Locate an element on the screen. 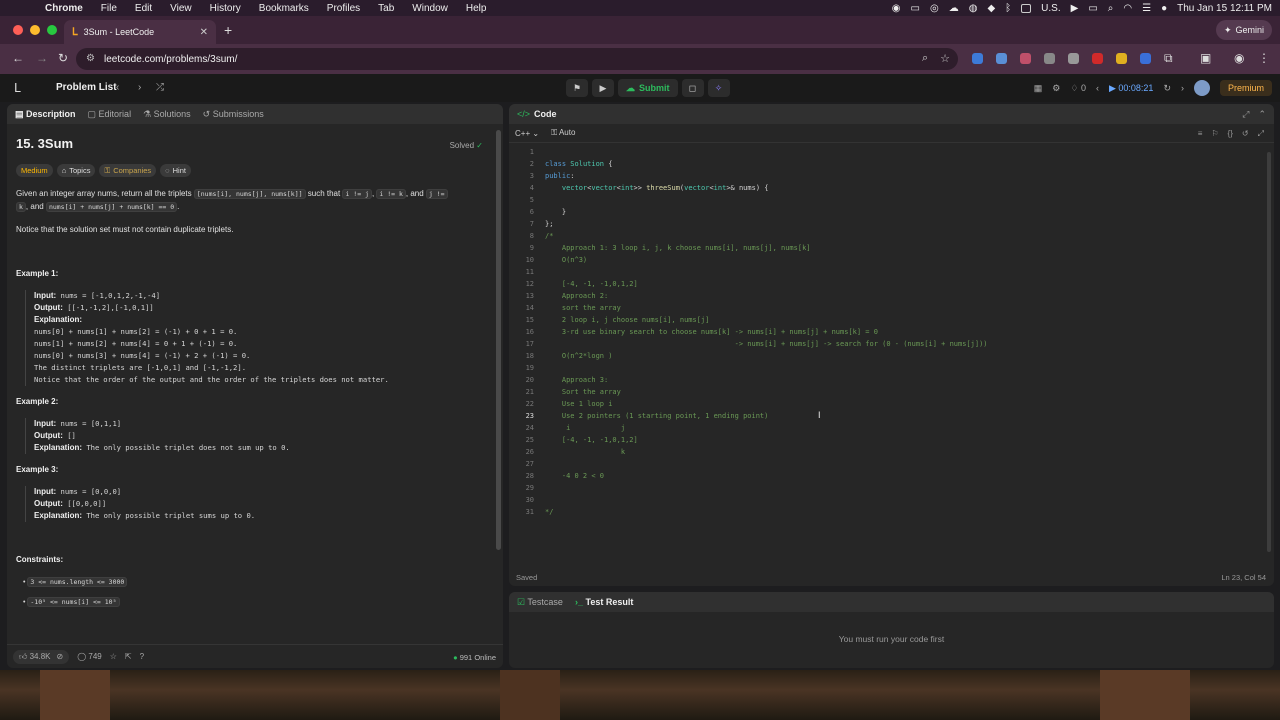  chrome-status-icon: ◍ is located at coordinates (973, 8).